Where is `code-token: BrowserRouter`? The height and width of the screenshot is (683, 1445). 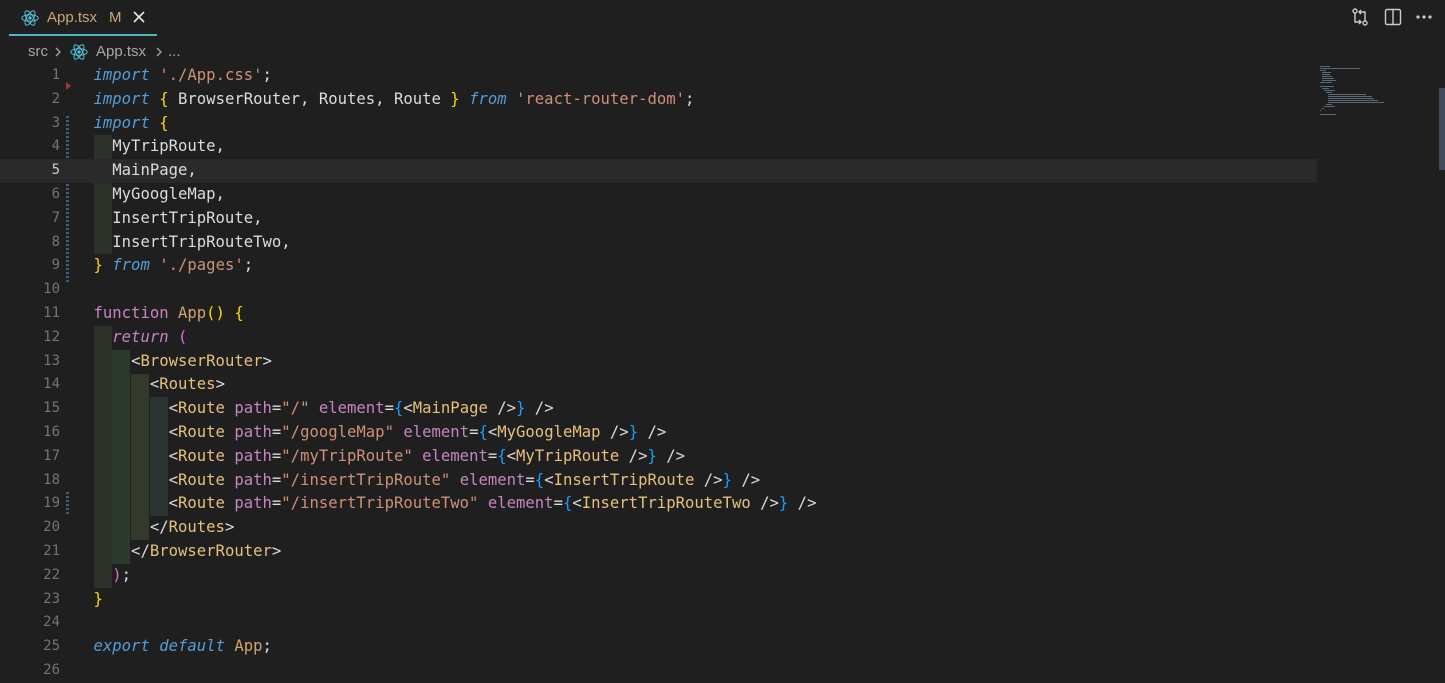 code-token: BrowserRouter is located at coordinates (210, 551).